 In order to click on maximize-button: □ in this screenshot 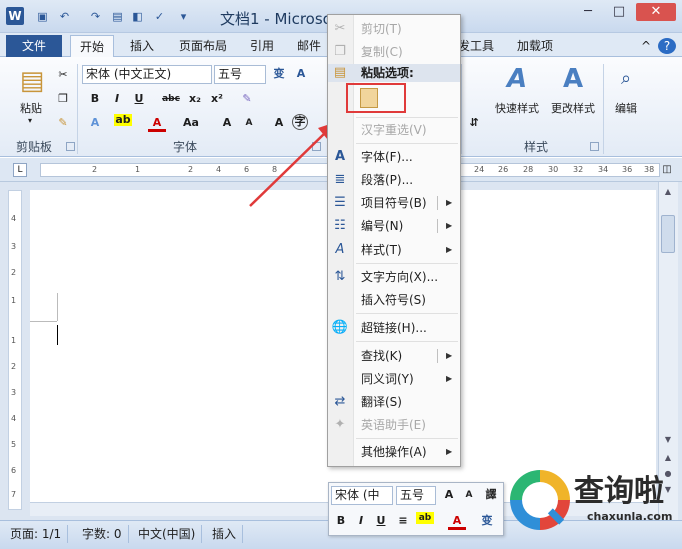, I will do `click(619, 12)`.